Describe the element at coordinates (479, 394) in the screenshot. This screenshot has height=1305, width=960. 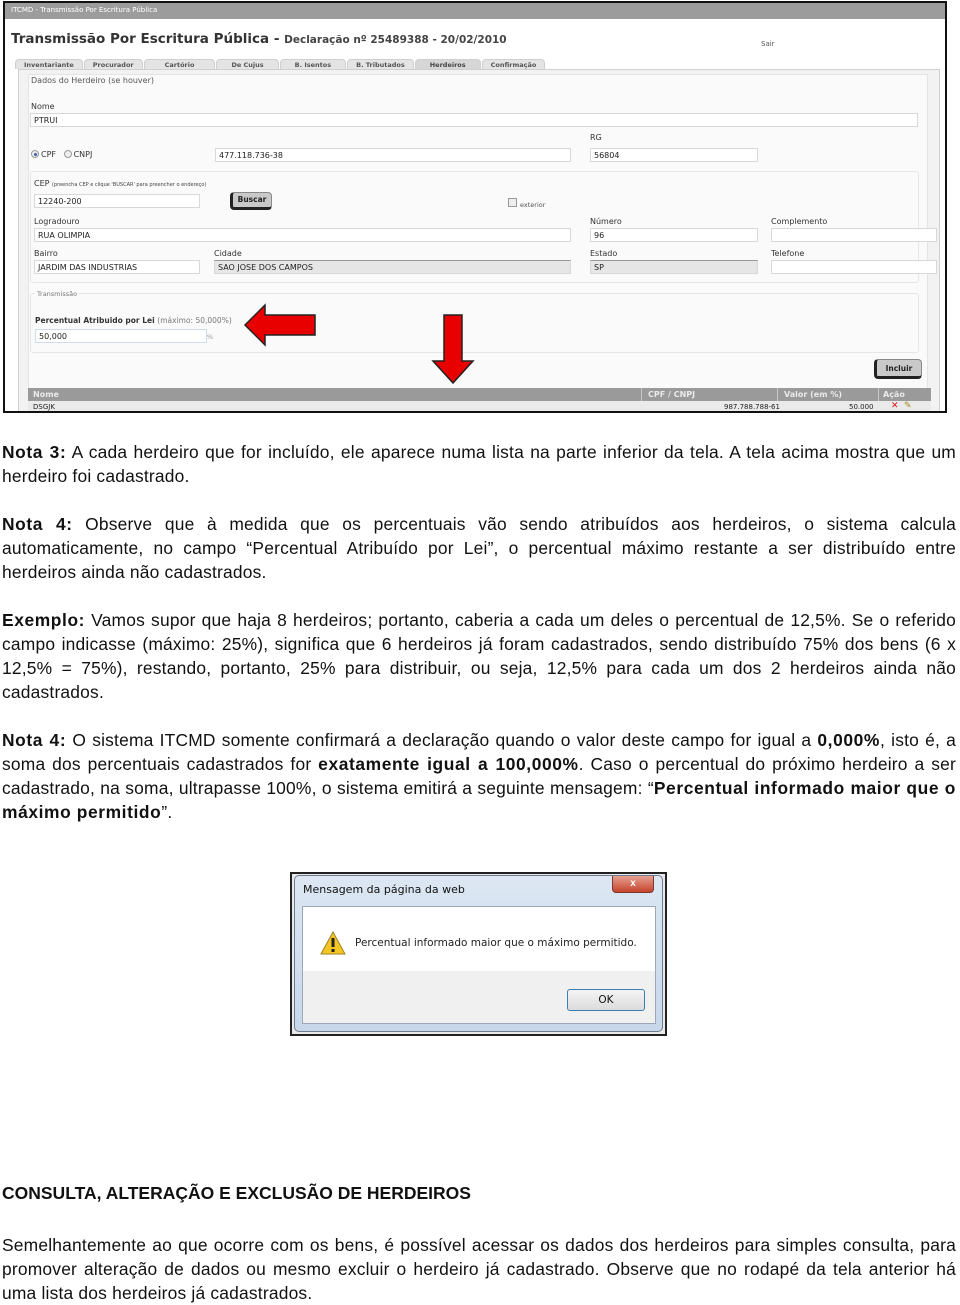
I see `herdeiros-grid-header: Nome CPF / CNPJ Valor (em %) Ação` at that location.